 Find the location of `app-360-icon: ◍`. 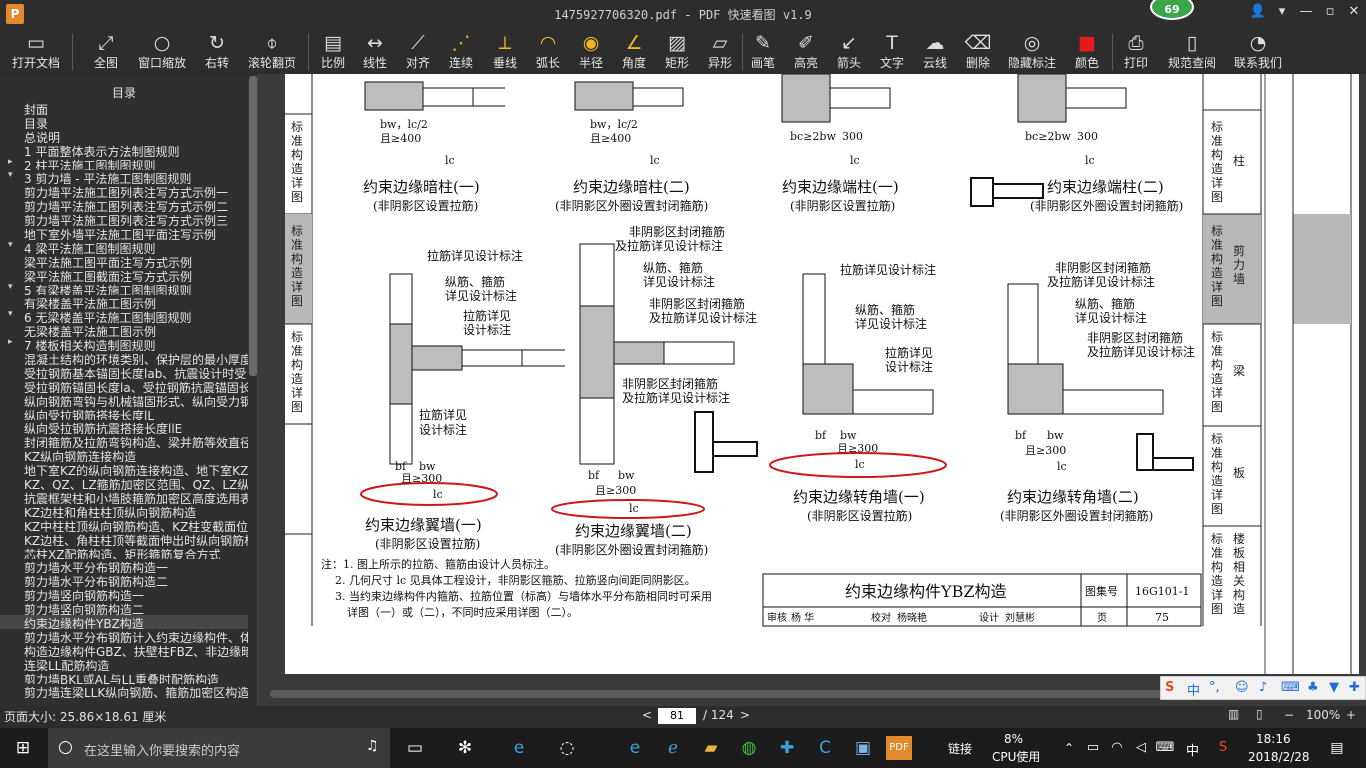

app-360-icon: ◍ is located at coordinates (749, 748).